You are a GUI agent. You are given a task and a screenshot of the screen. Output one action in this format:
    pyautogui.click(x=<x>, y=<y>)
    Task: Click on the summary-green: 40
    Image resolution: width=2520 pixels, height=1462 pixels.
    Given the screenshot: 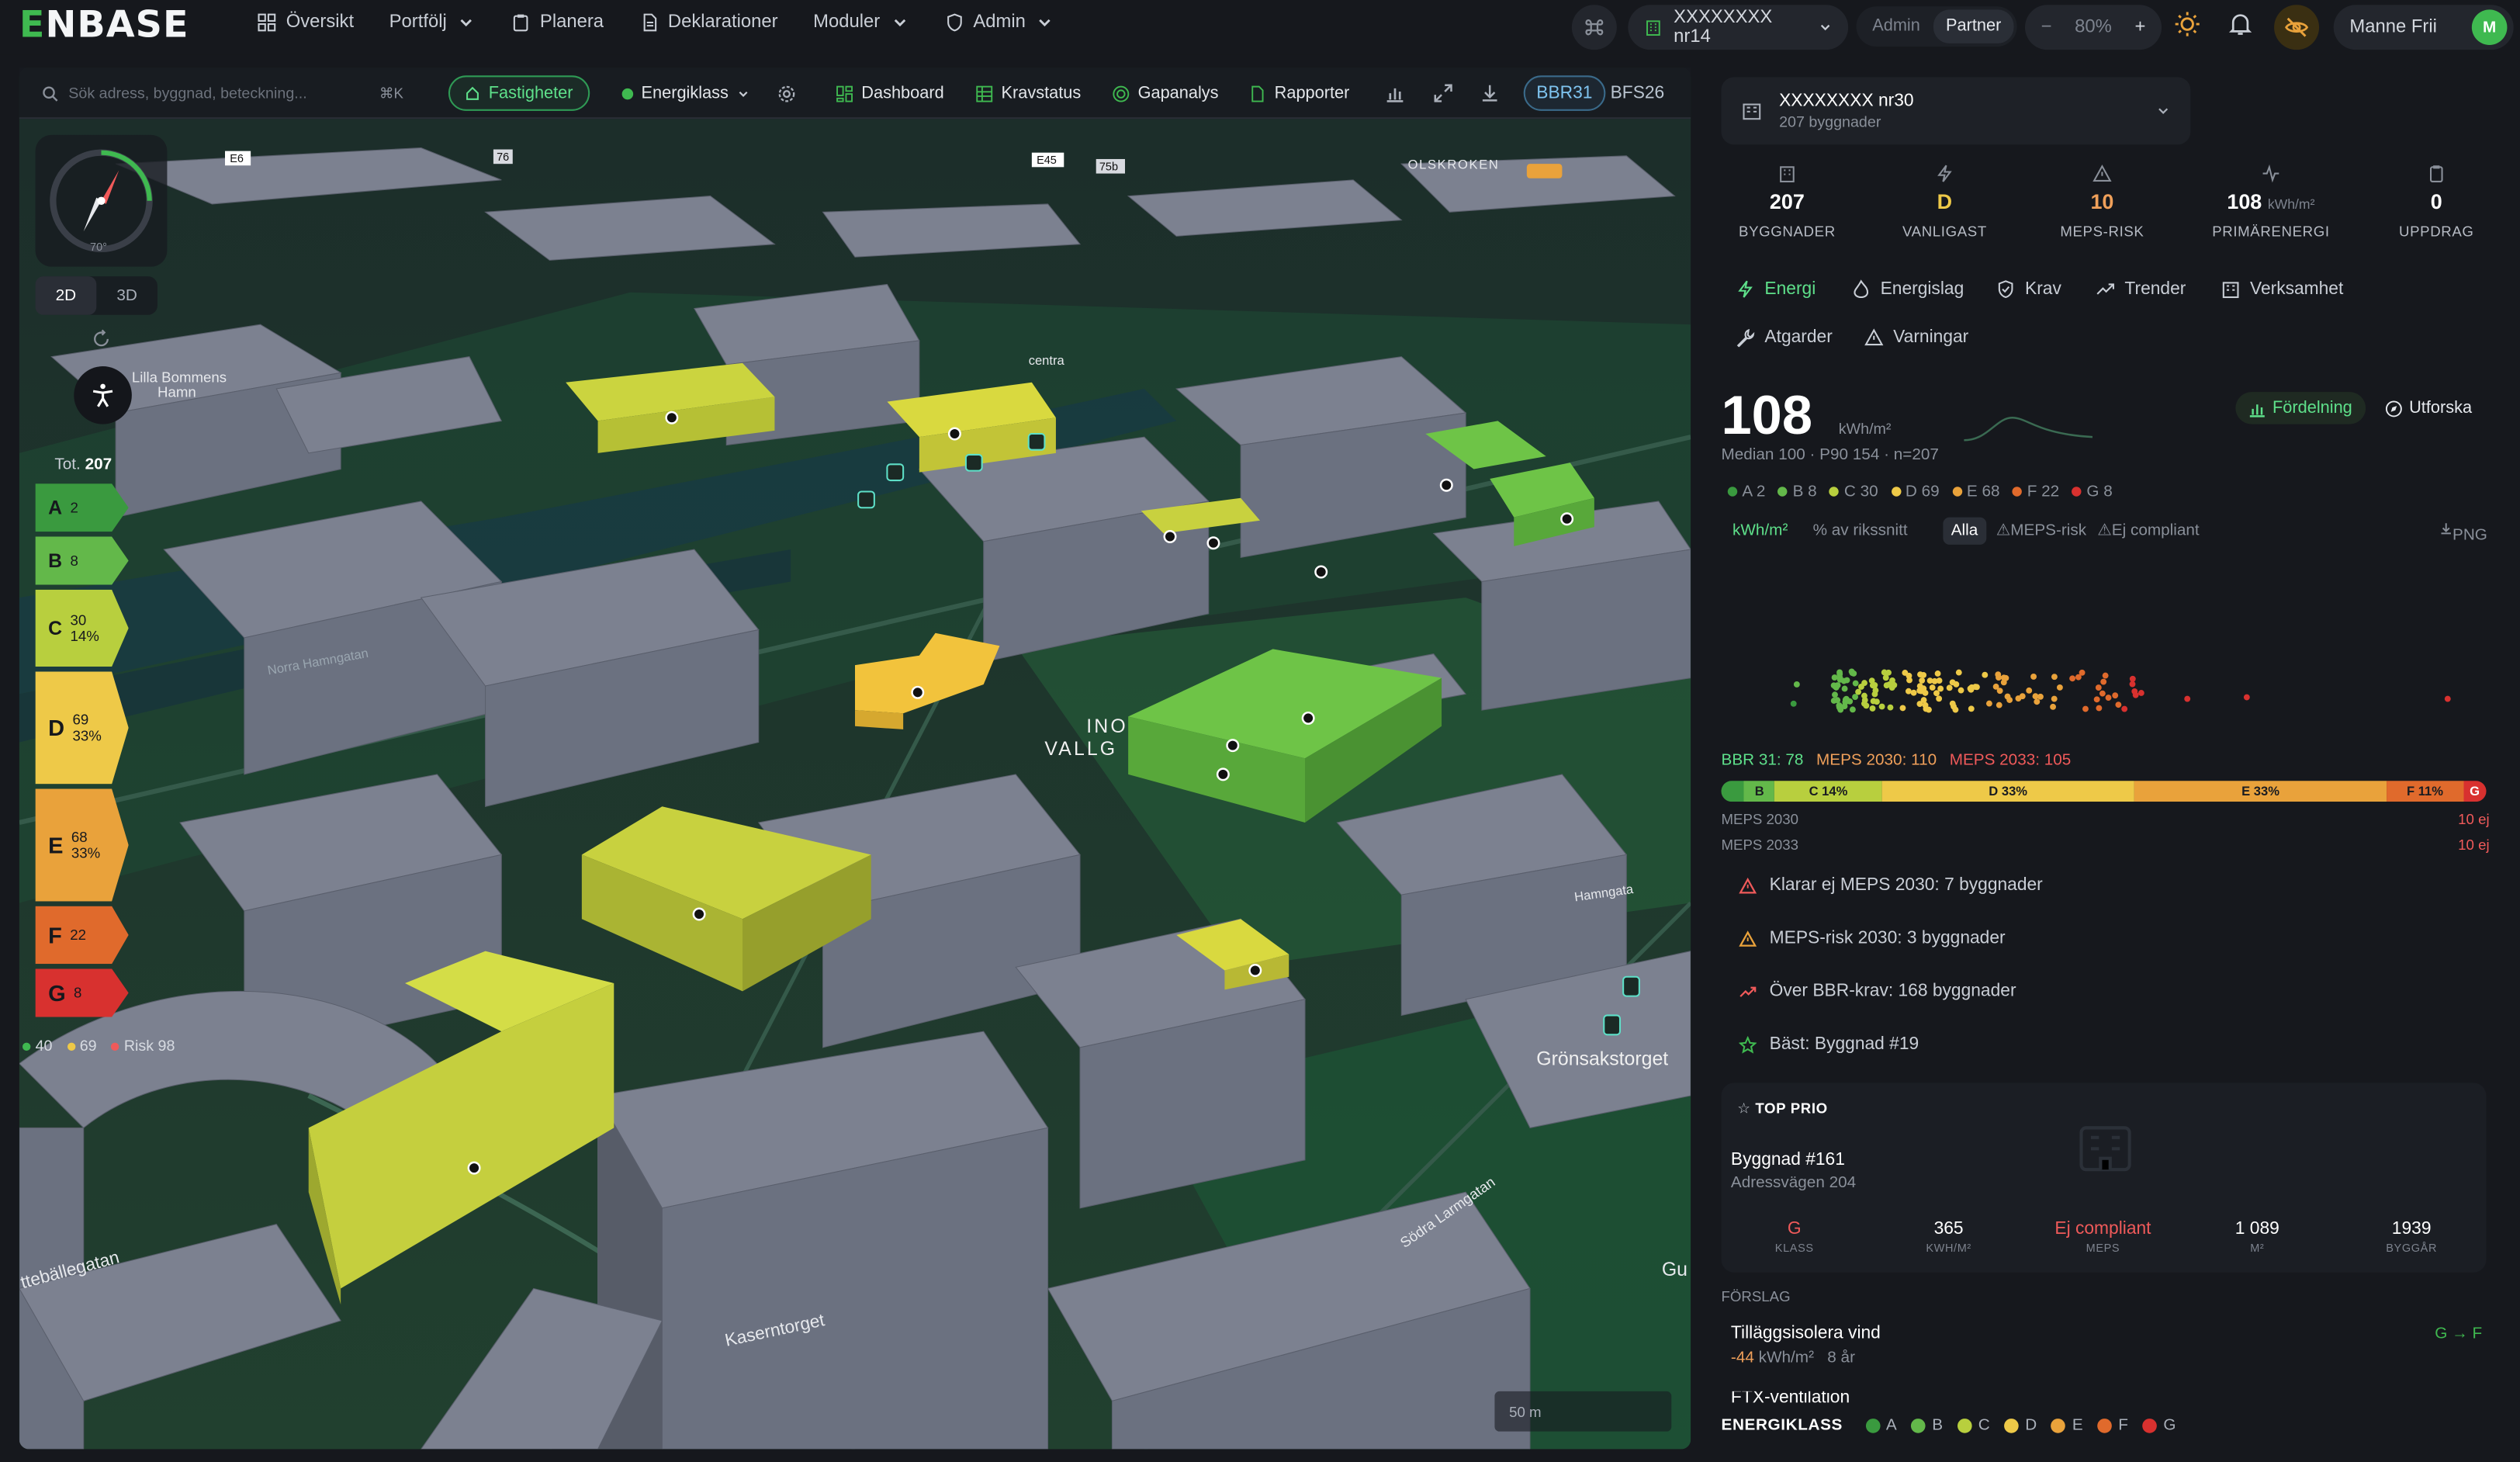 What is the action you would take?
    pyautogui.click(x=37, y=1046)
    